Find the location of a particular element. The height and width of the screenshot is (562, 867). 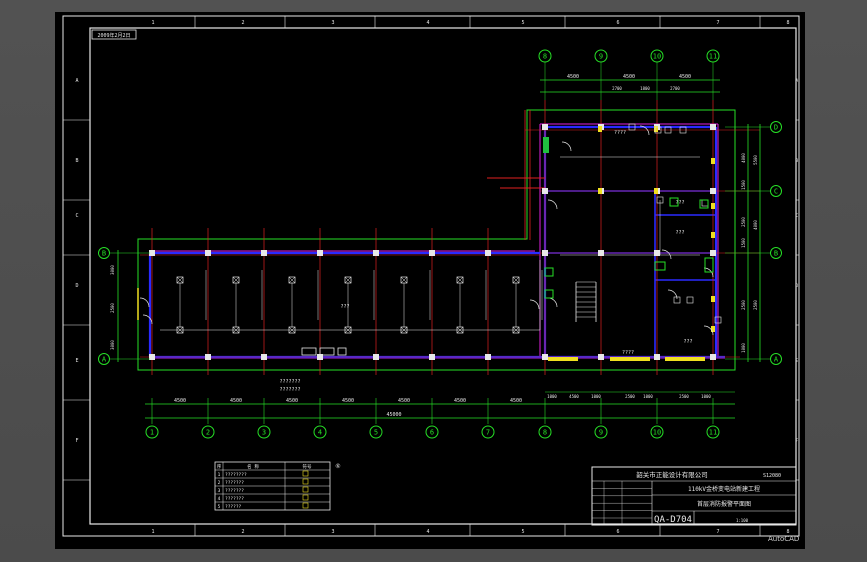

border-letter-right: B is located at coordinates (797, 160).